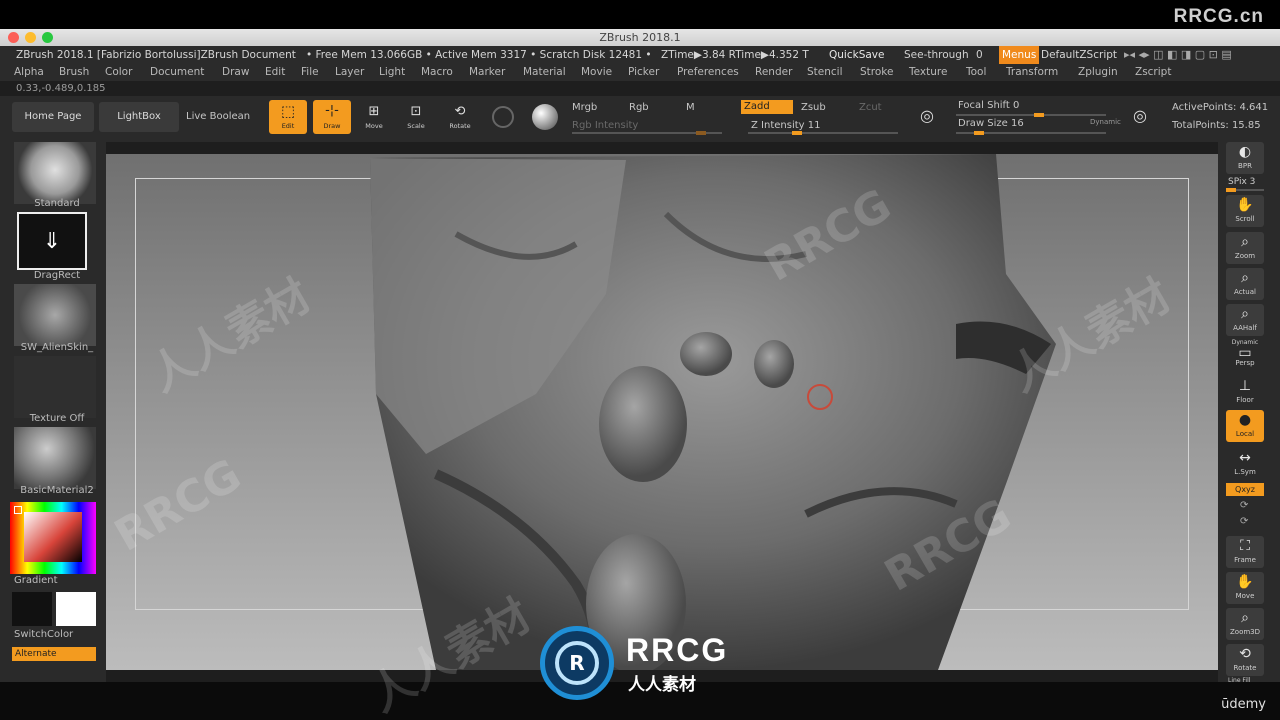 This screenshot has width=1280, height=720. I want to click on zoom-button: ⌕ Zoom, so click(1245, 248).